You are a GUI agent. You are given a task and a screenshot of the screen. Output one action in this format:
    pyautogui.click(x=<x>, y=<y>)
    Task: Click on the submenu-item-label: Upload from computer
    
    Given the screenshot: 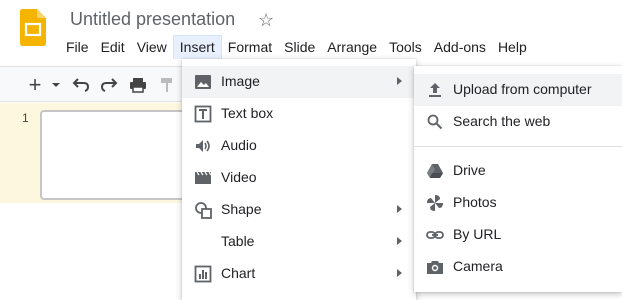 What is the action you would take?
    pyautogui.click(x=522, y=89)
    